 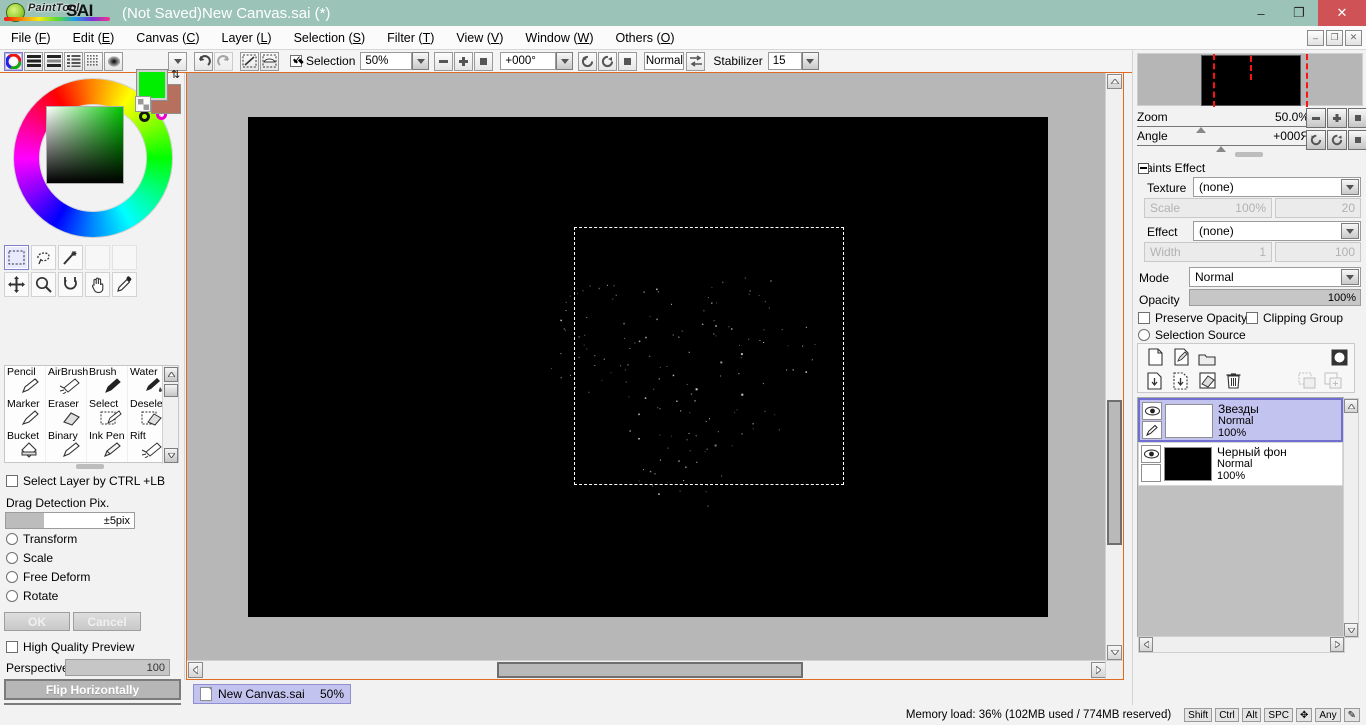 What do you see at coordinates (1277, 231) in the screenshot?
I see `effect-select: (none)` at bounding box center [1277, 231].